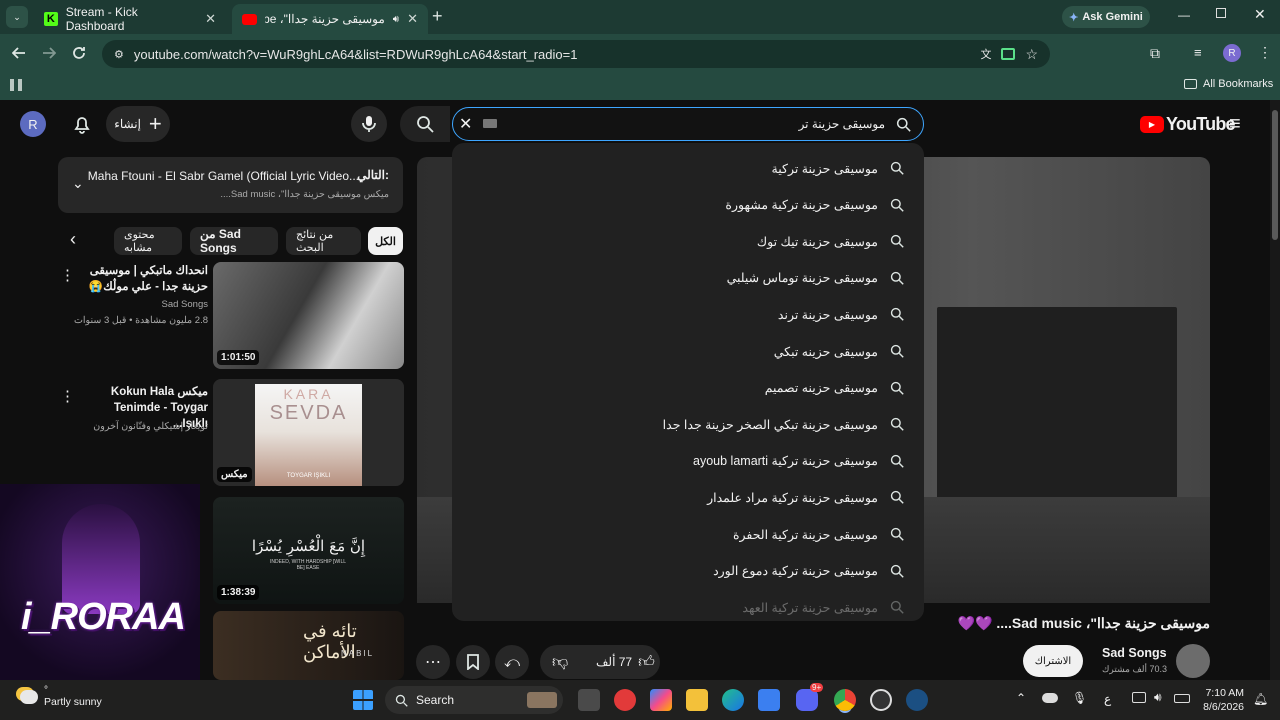 The width and height of the screenshot is (1280, 720). I want to click on browser-menu-icon: ⋮, so click(1265, 52).